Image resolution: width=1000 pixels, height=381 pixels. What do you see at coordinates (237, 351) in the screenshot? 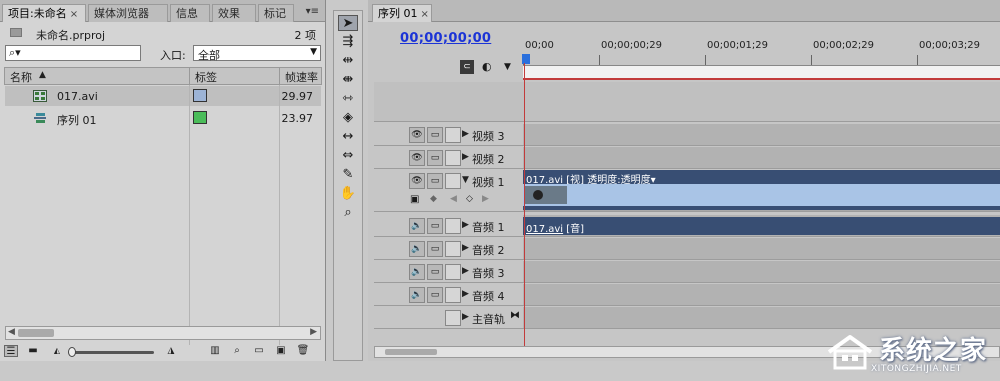
I see `find-icon: ⌕` at bounding box center [237, 351].